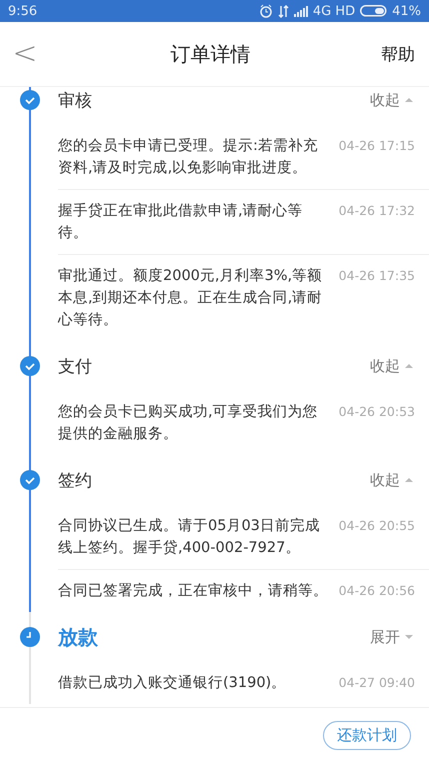  I want to click on stage-title: 审核, so click(75, 101).